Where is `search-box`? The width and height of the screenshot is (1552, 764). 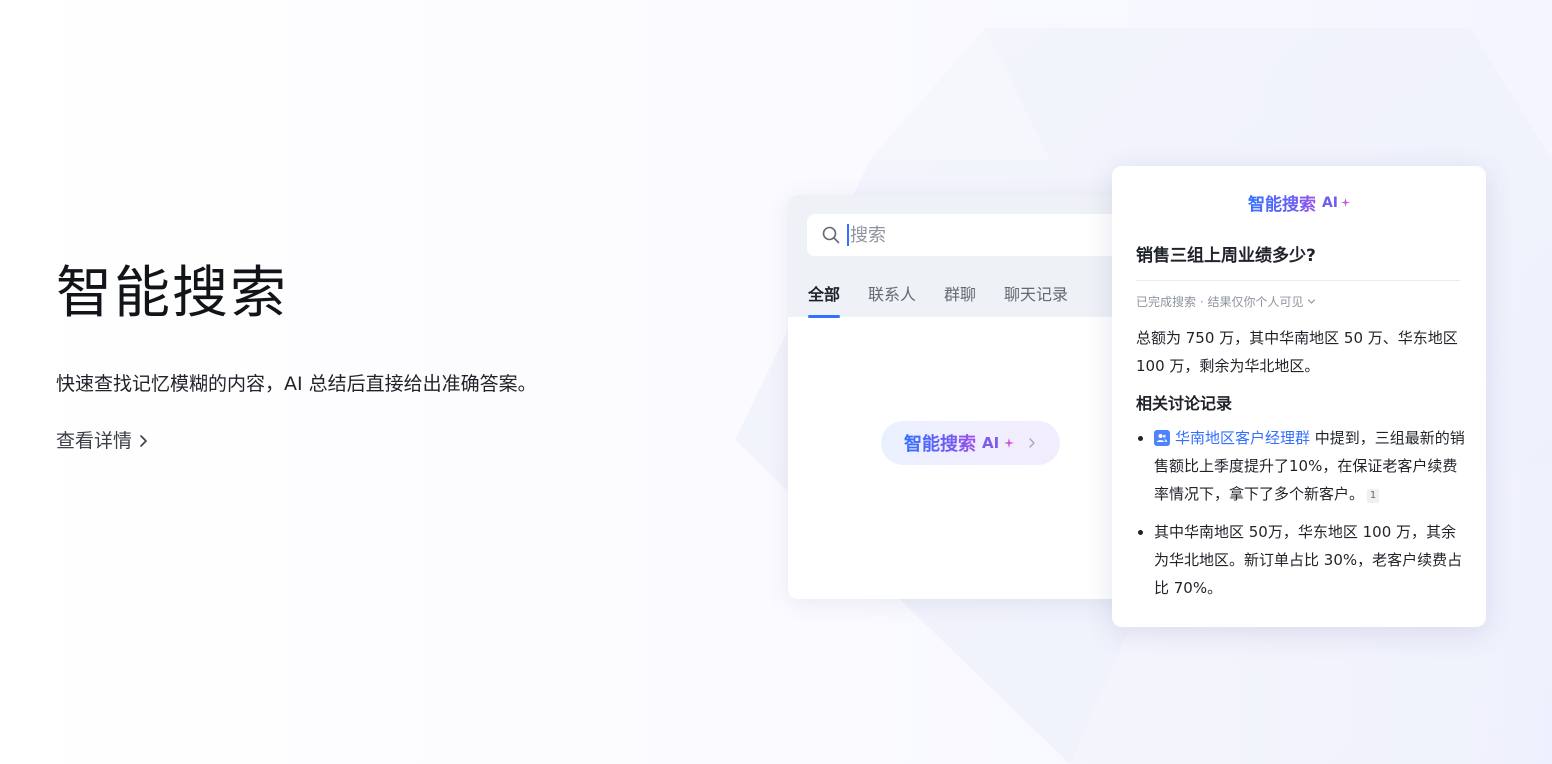 search-box is located at coordinates (972, 235).